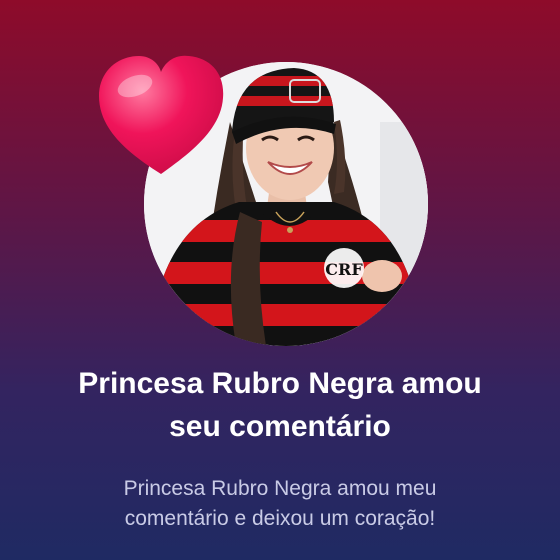 The width and height of the screenshot is (560, 560). Describe the element at coordinates (161, 114) in the screenshot. I see `heart-icon` at that location.